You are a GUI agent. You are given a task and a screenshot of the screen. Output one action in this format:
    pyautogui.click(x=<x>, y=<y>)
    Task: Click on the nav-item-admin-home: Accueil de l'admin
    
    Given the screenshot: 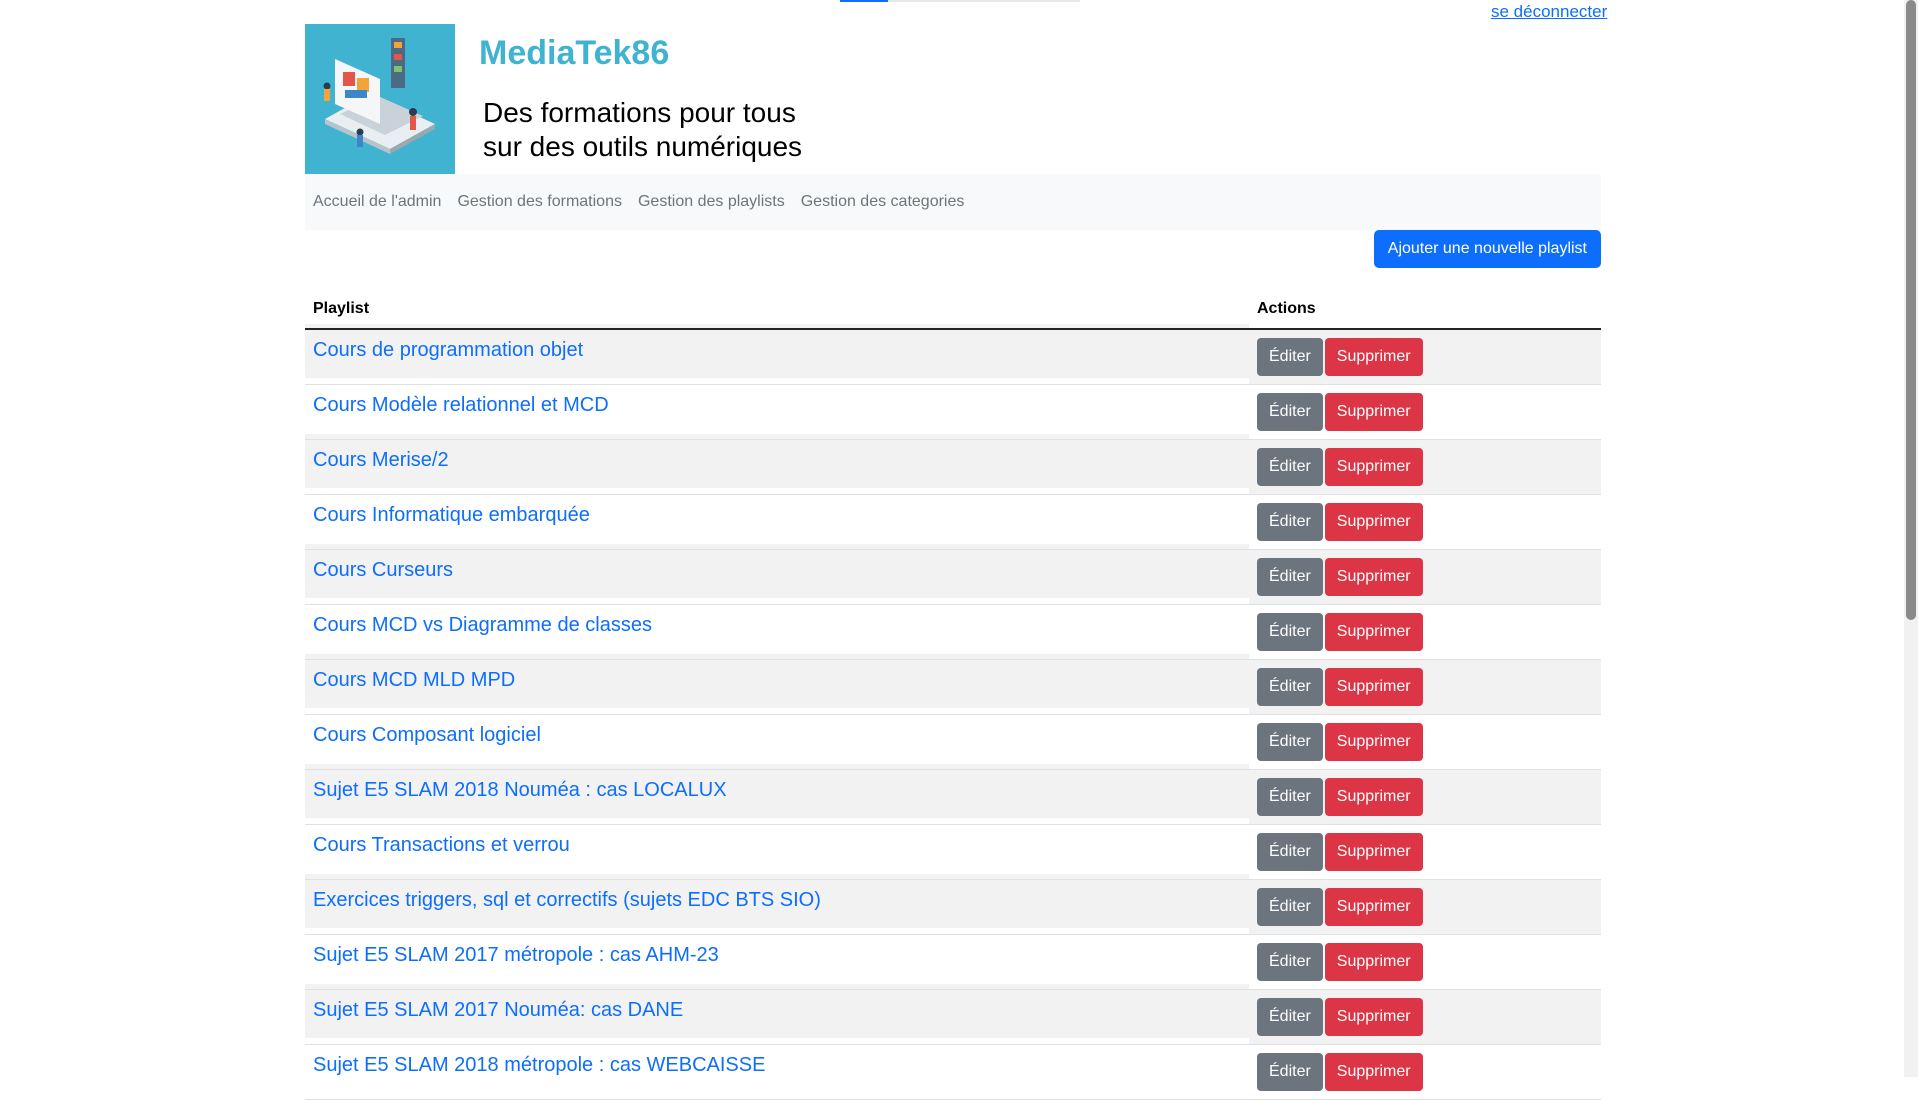 What is the action you would take?
    pyautogui.click(x=377, y=202)
    